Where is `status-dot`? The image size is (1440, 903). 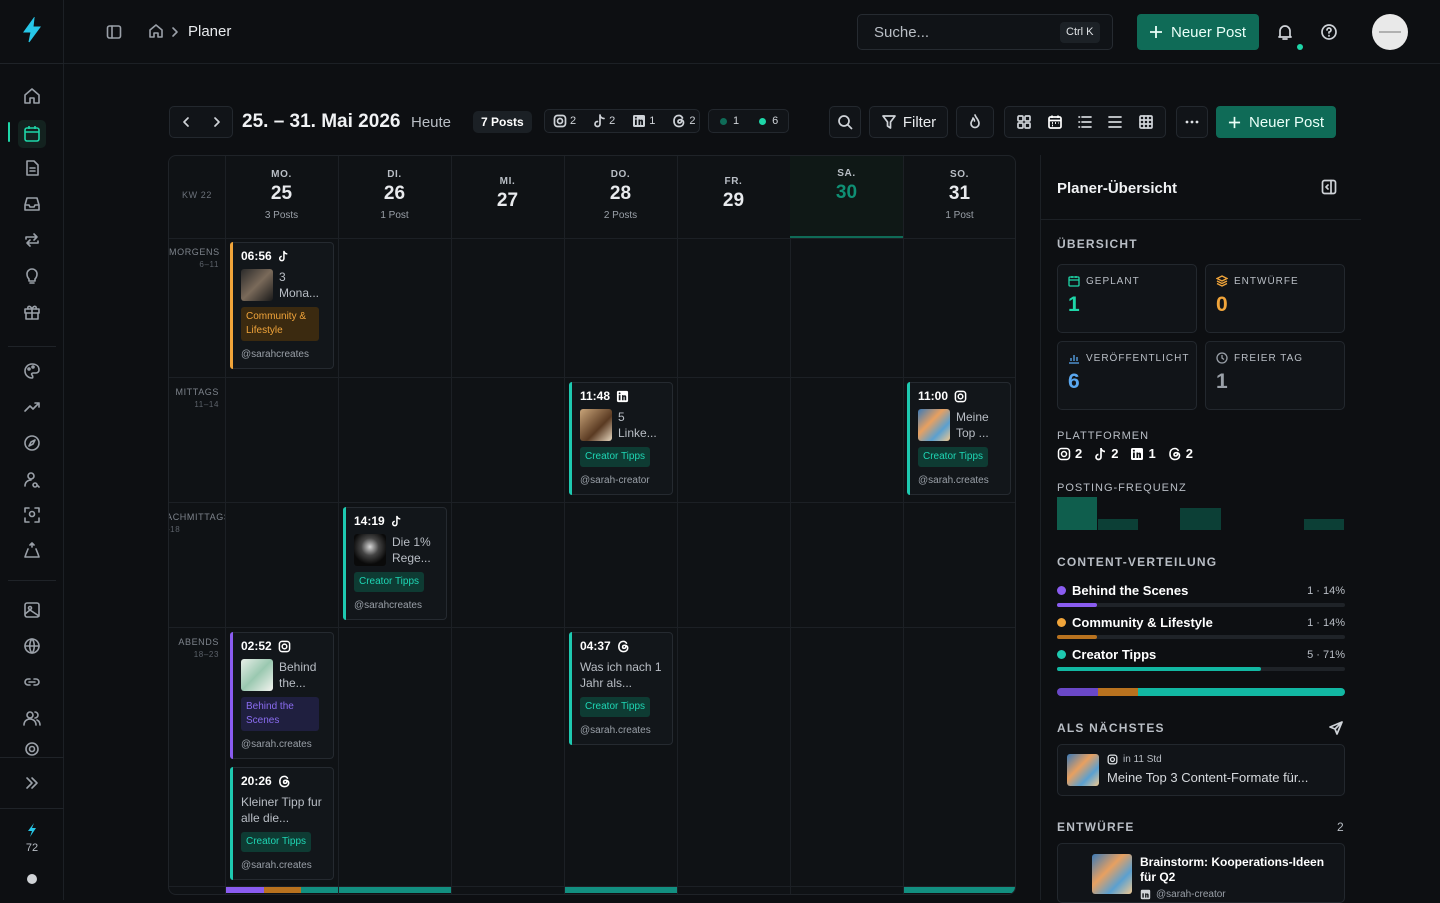
status-dot is located at coordinates (32, 879).